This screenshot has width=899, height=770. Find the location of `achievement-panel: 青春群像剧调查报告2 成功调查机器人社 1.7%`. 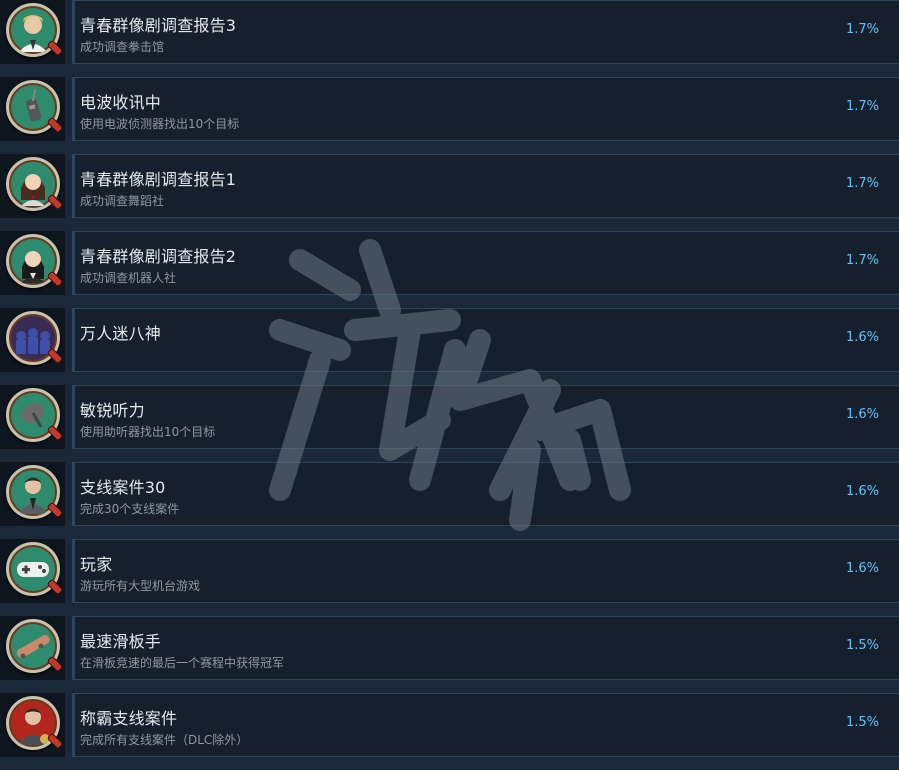

achievement-panel: 青春群像剧调查报告2 成功调查机器人社 1.7% is located at coordinates (485, 263).